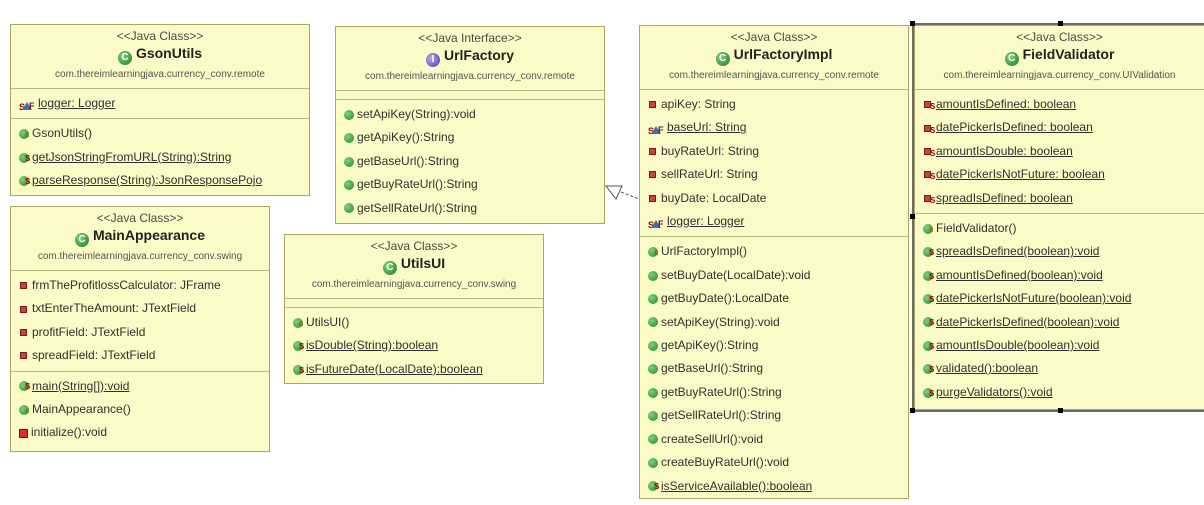  I want to click on realization-line, so click(630, 195).